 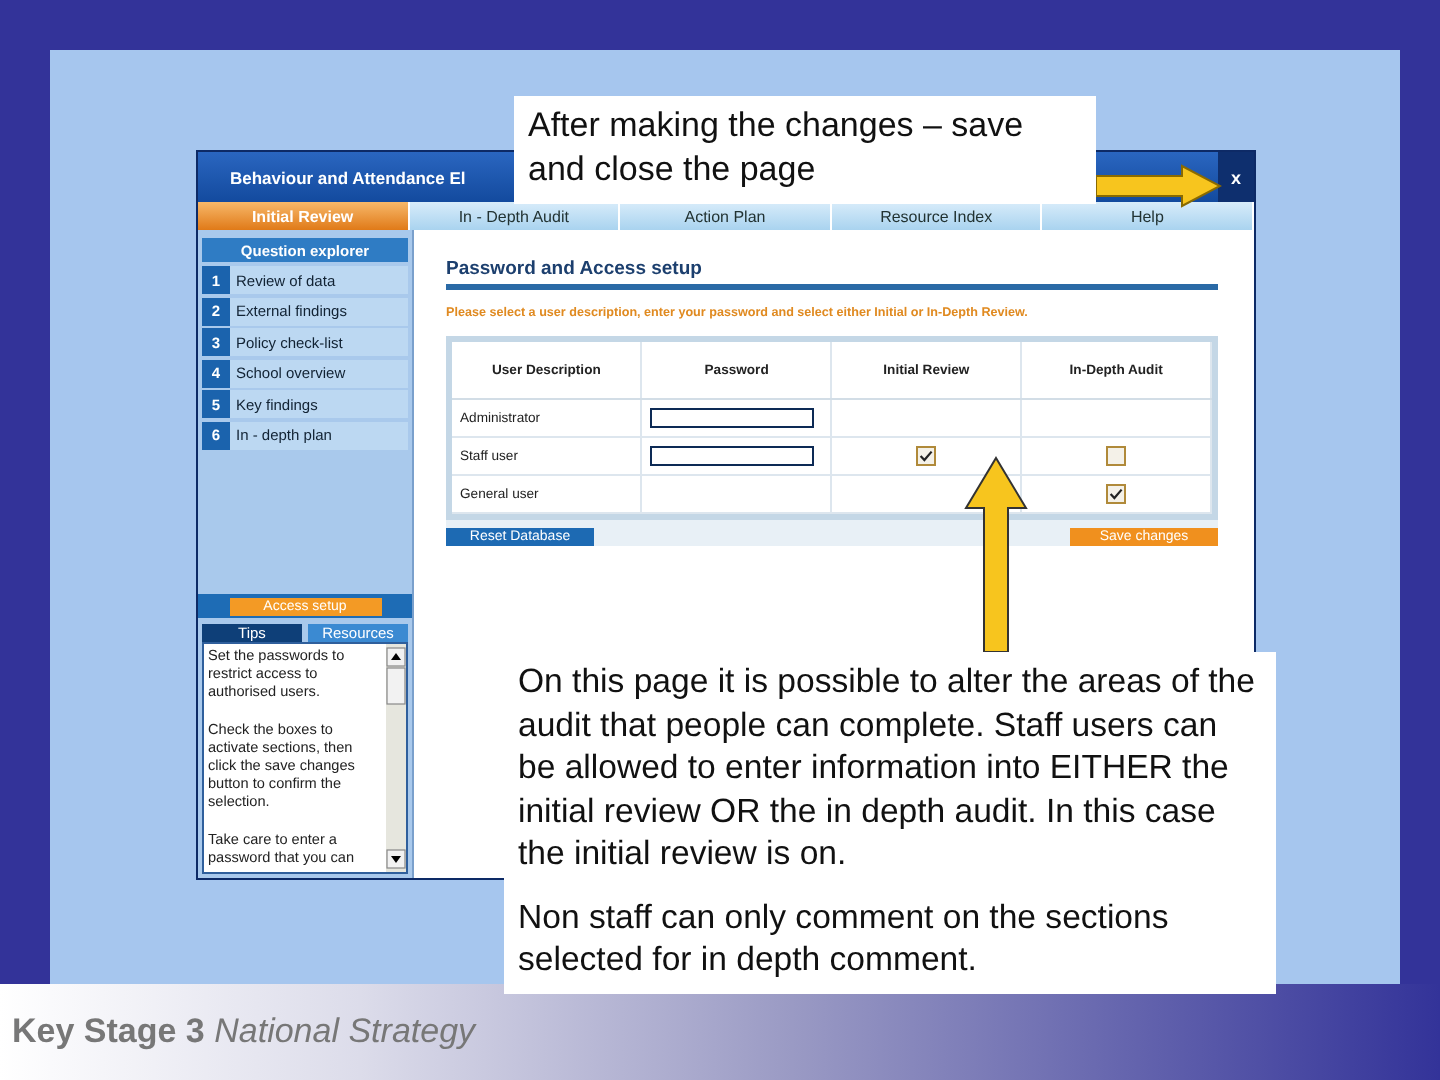 I want to click on callout-arrow, so click(x=1158, y=186).